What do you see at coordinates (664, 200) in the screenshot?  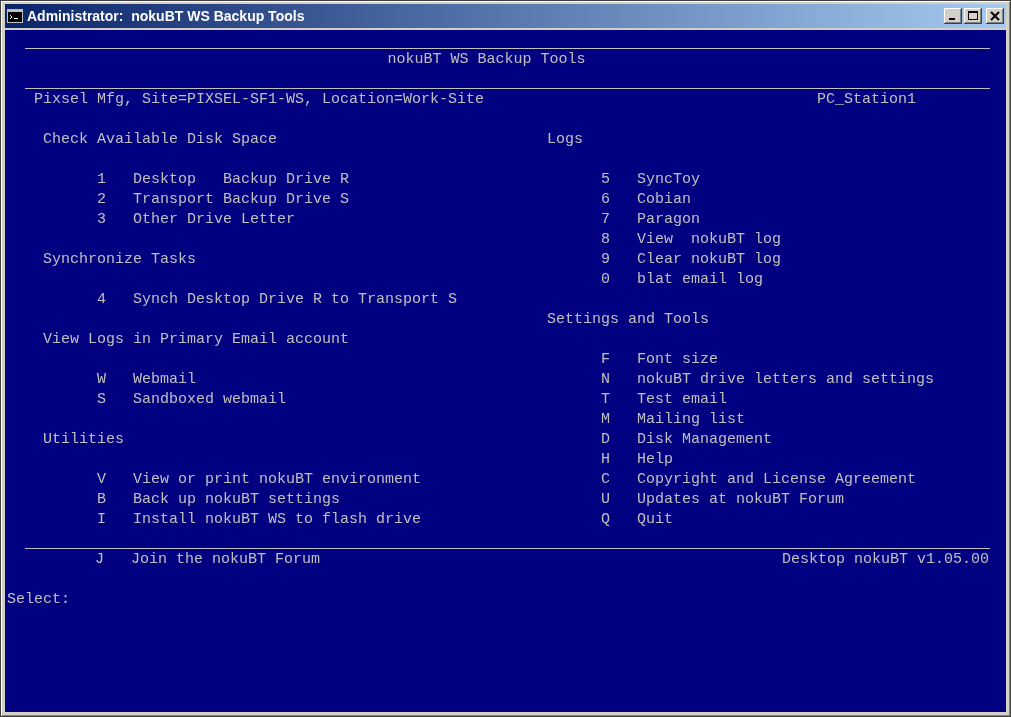 I see `option-label: Cobian` at bounding box center [664, 200].